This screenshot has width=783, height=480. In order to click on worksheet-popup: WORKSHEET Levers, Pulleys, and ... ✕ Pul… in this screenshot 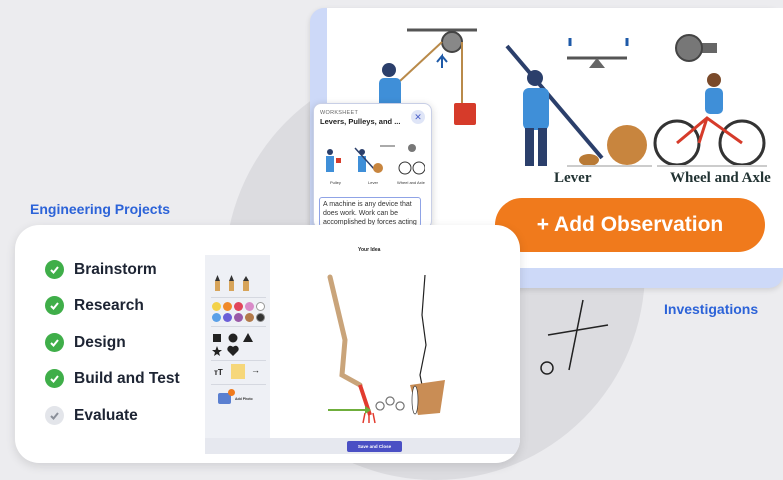, I will do `click(372, 166)`.